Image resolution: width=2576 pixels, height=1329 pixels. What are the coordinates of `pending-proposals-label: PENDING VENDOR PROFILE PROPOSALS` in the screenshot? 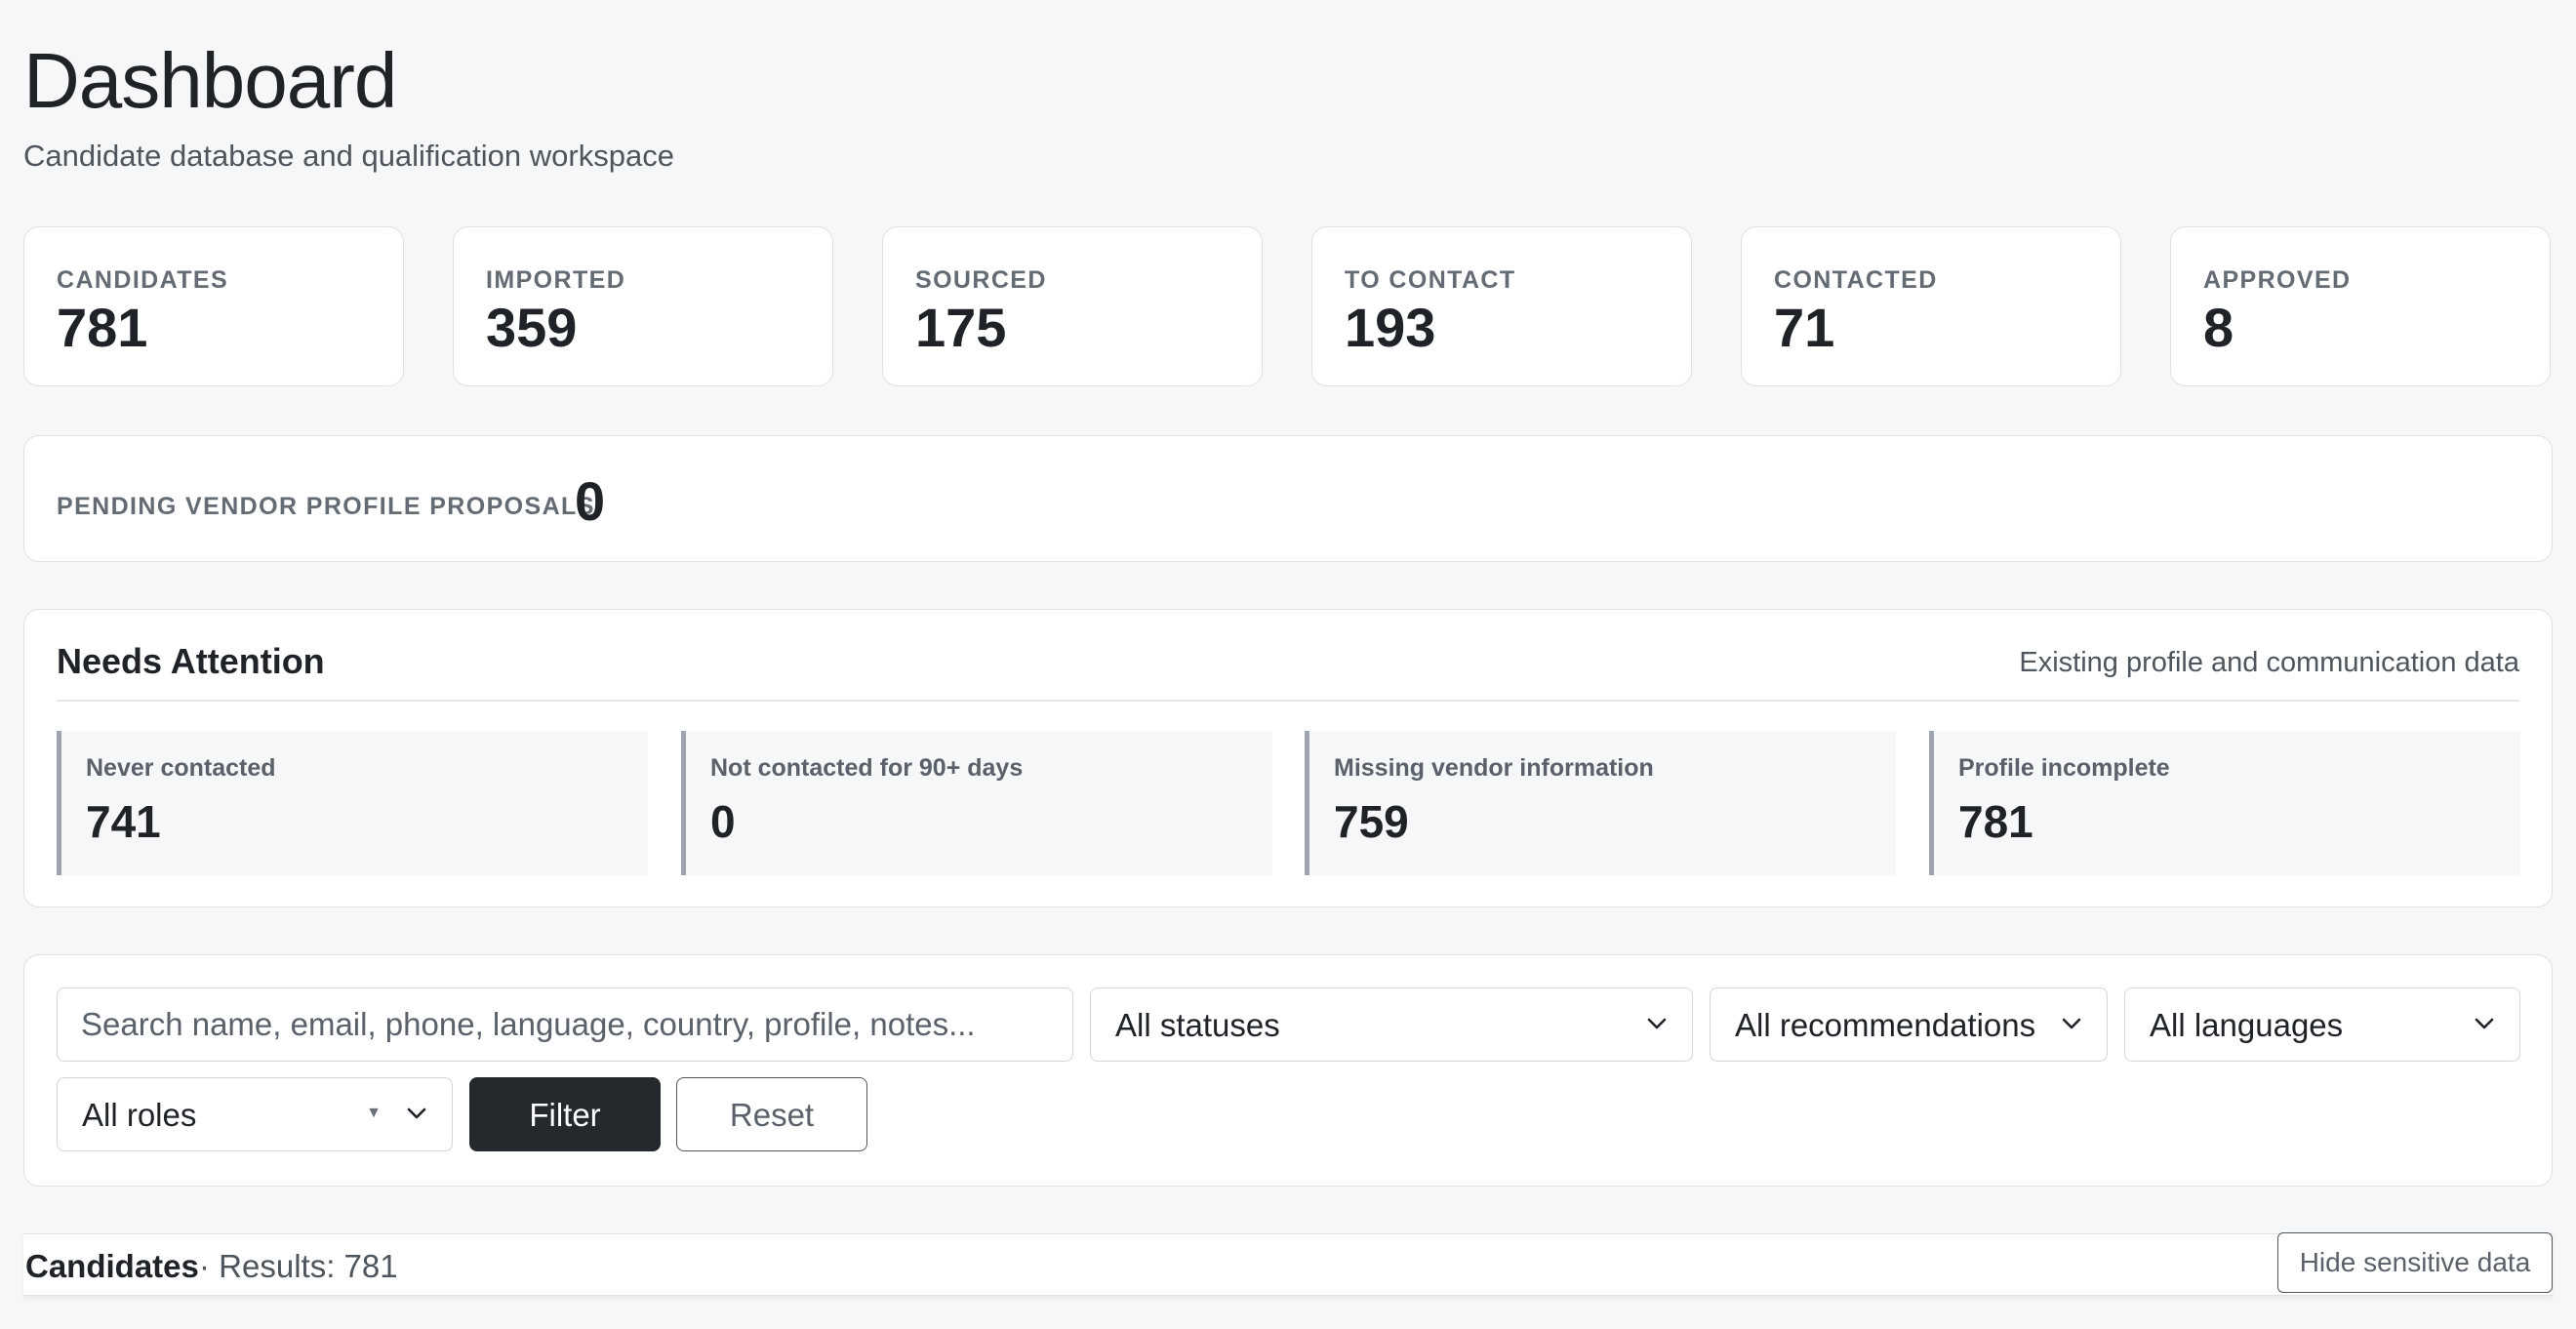 It's located at (326, 507).